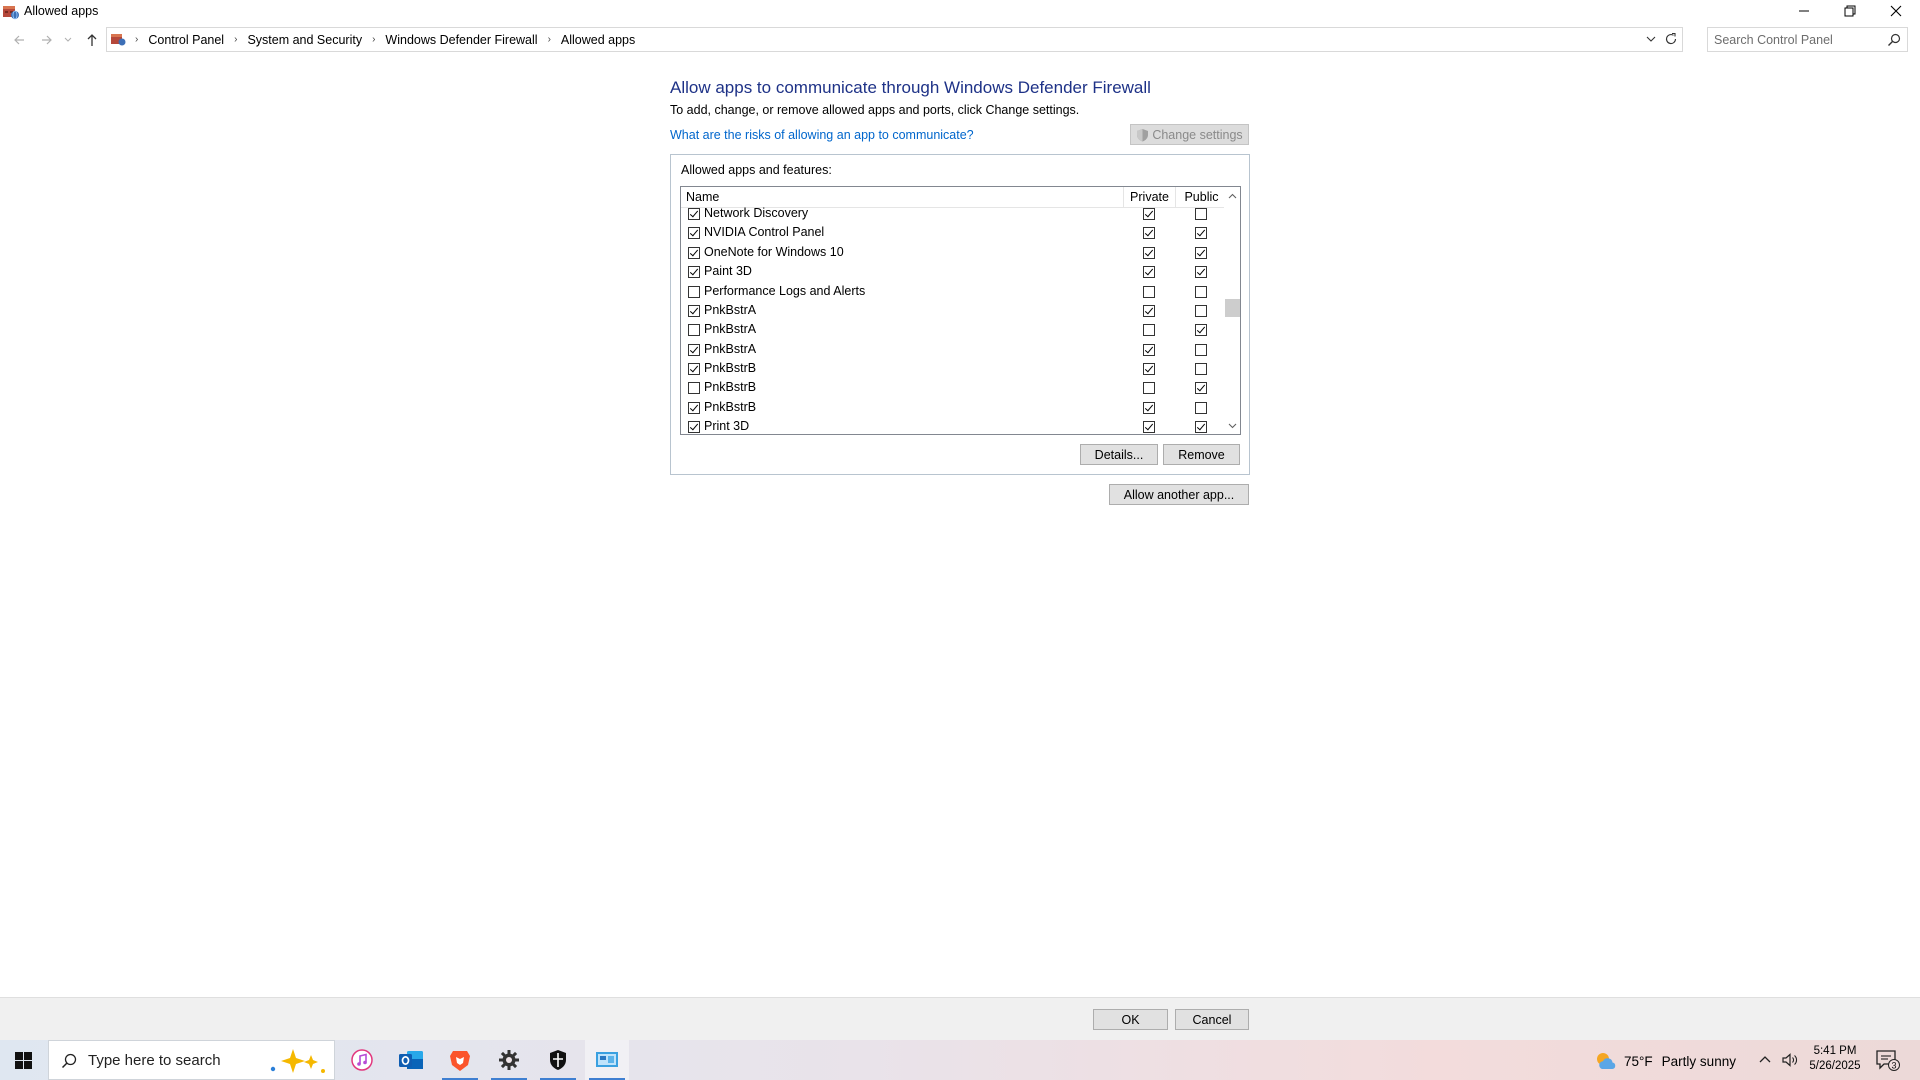 The width and height of the screenshot is (1920, 1080). Describe the element at coordinates (1232, 195) in the screenshot. I see `scroll-up-button` at that location.